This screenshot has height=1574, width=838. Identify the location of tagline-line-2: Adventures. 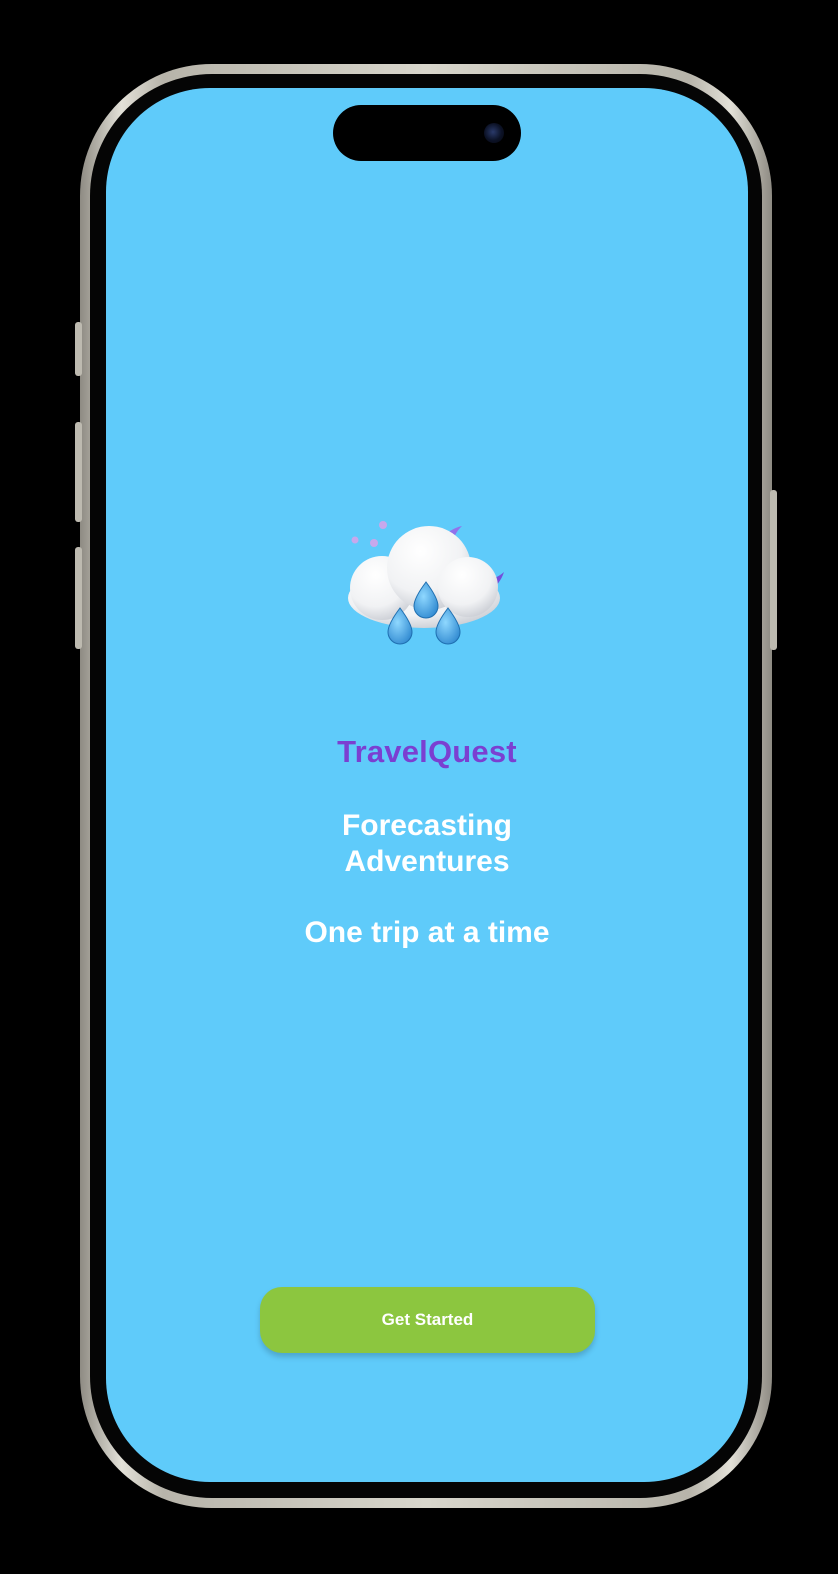
(427, 861).